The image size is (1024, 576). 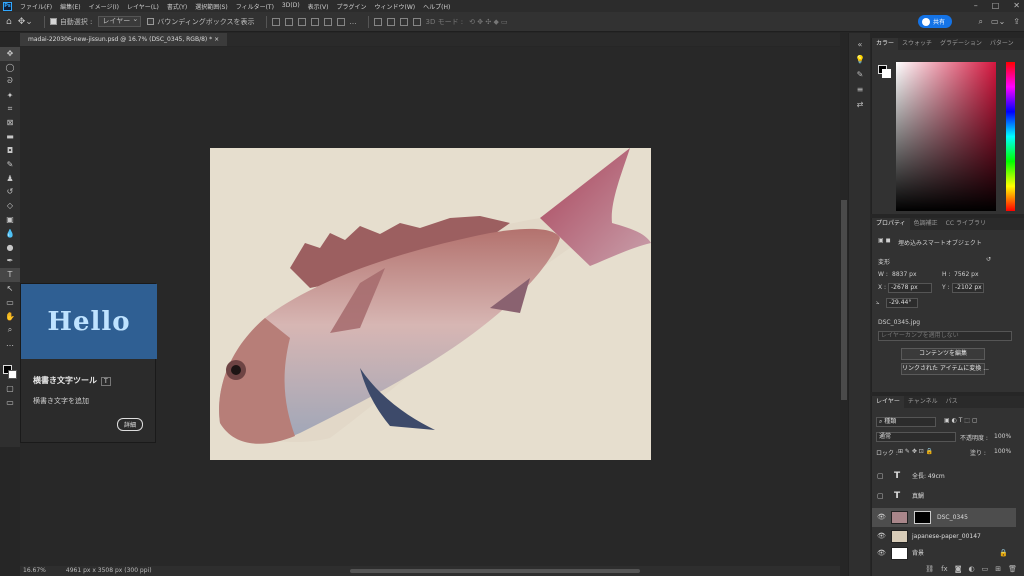 I want to click on properties-icon: ⇄, so click(x=860, y=104).